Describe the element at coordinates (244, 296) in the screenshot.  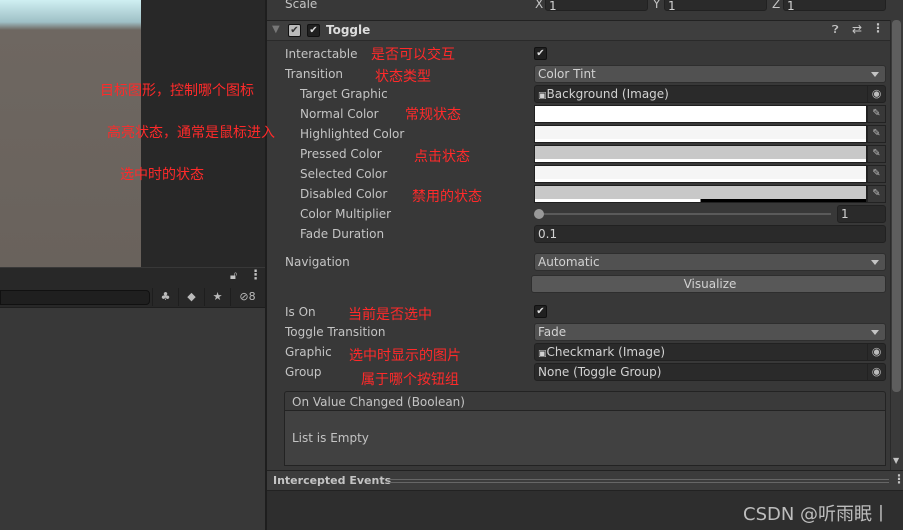
I see `eye-slash-icon: ⊘` at that location.